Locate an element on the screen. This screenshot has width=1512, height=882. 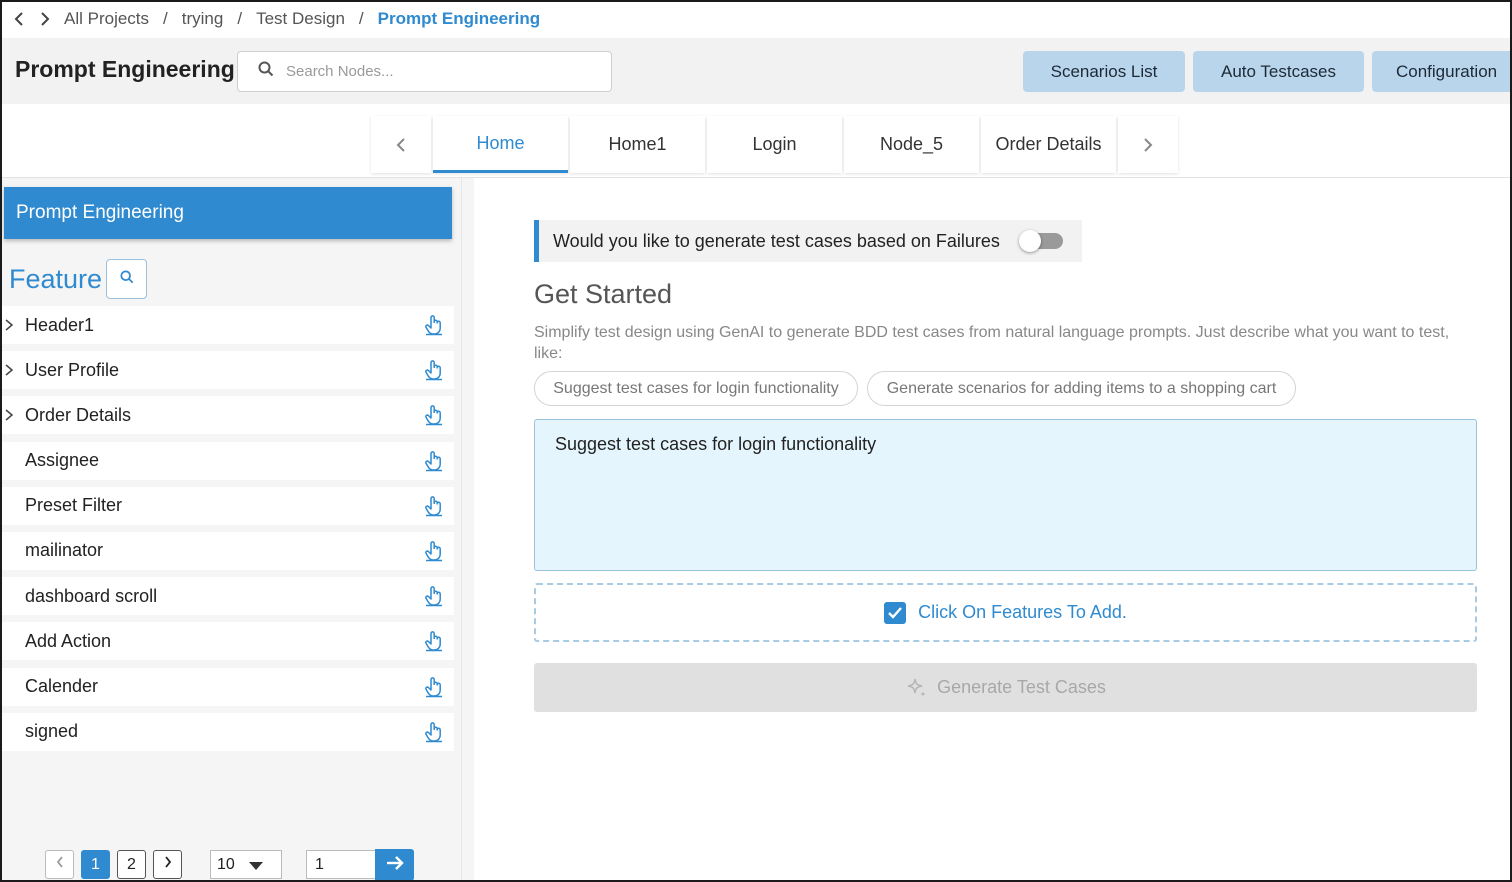
breadcrumb-current: Prompt Engineering is located at coordinates (459, 18).